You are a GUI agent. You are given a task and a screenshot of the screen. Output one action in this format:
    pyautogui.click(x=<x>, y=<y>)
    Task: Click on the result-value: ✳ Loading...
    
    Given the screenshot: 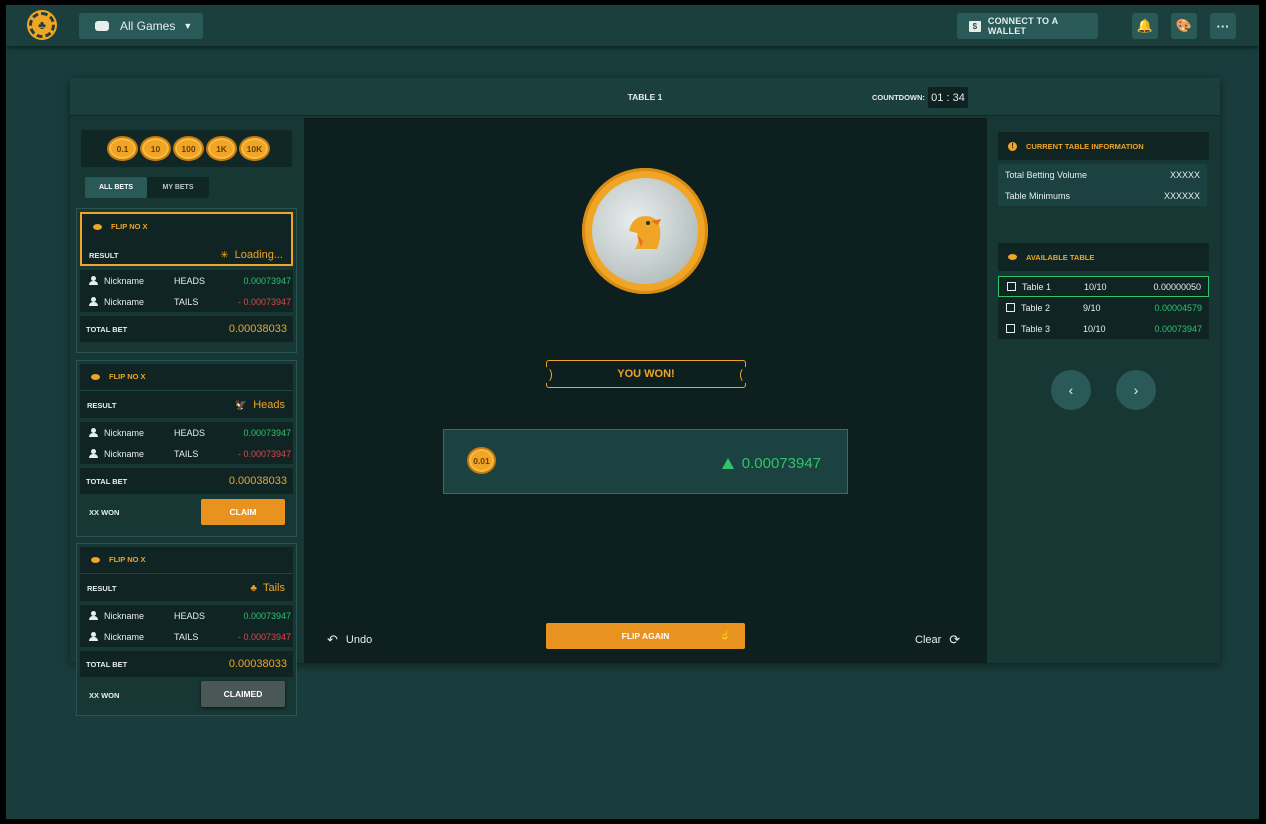 What is the action you would take?
    pyautogui.click(x=251, y=255)
    